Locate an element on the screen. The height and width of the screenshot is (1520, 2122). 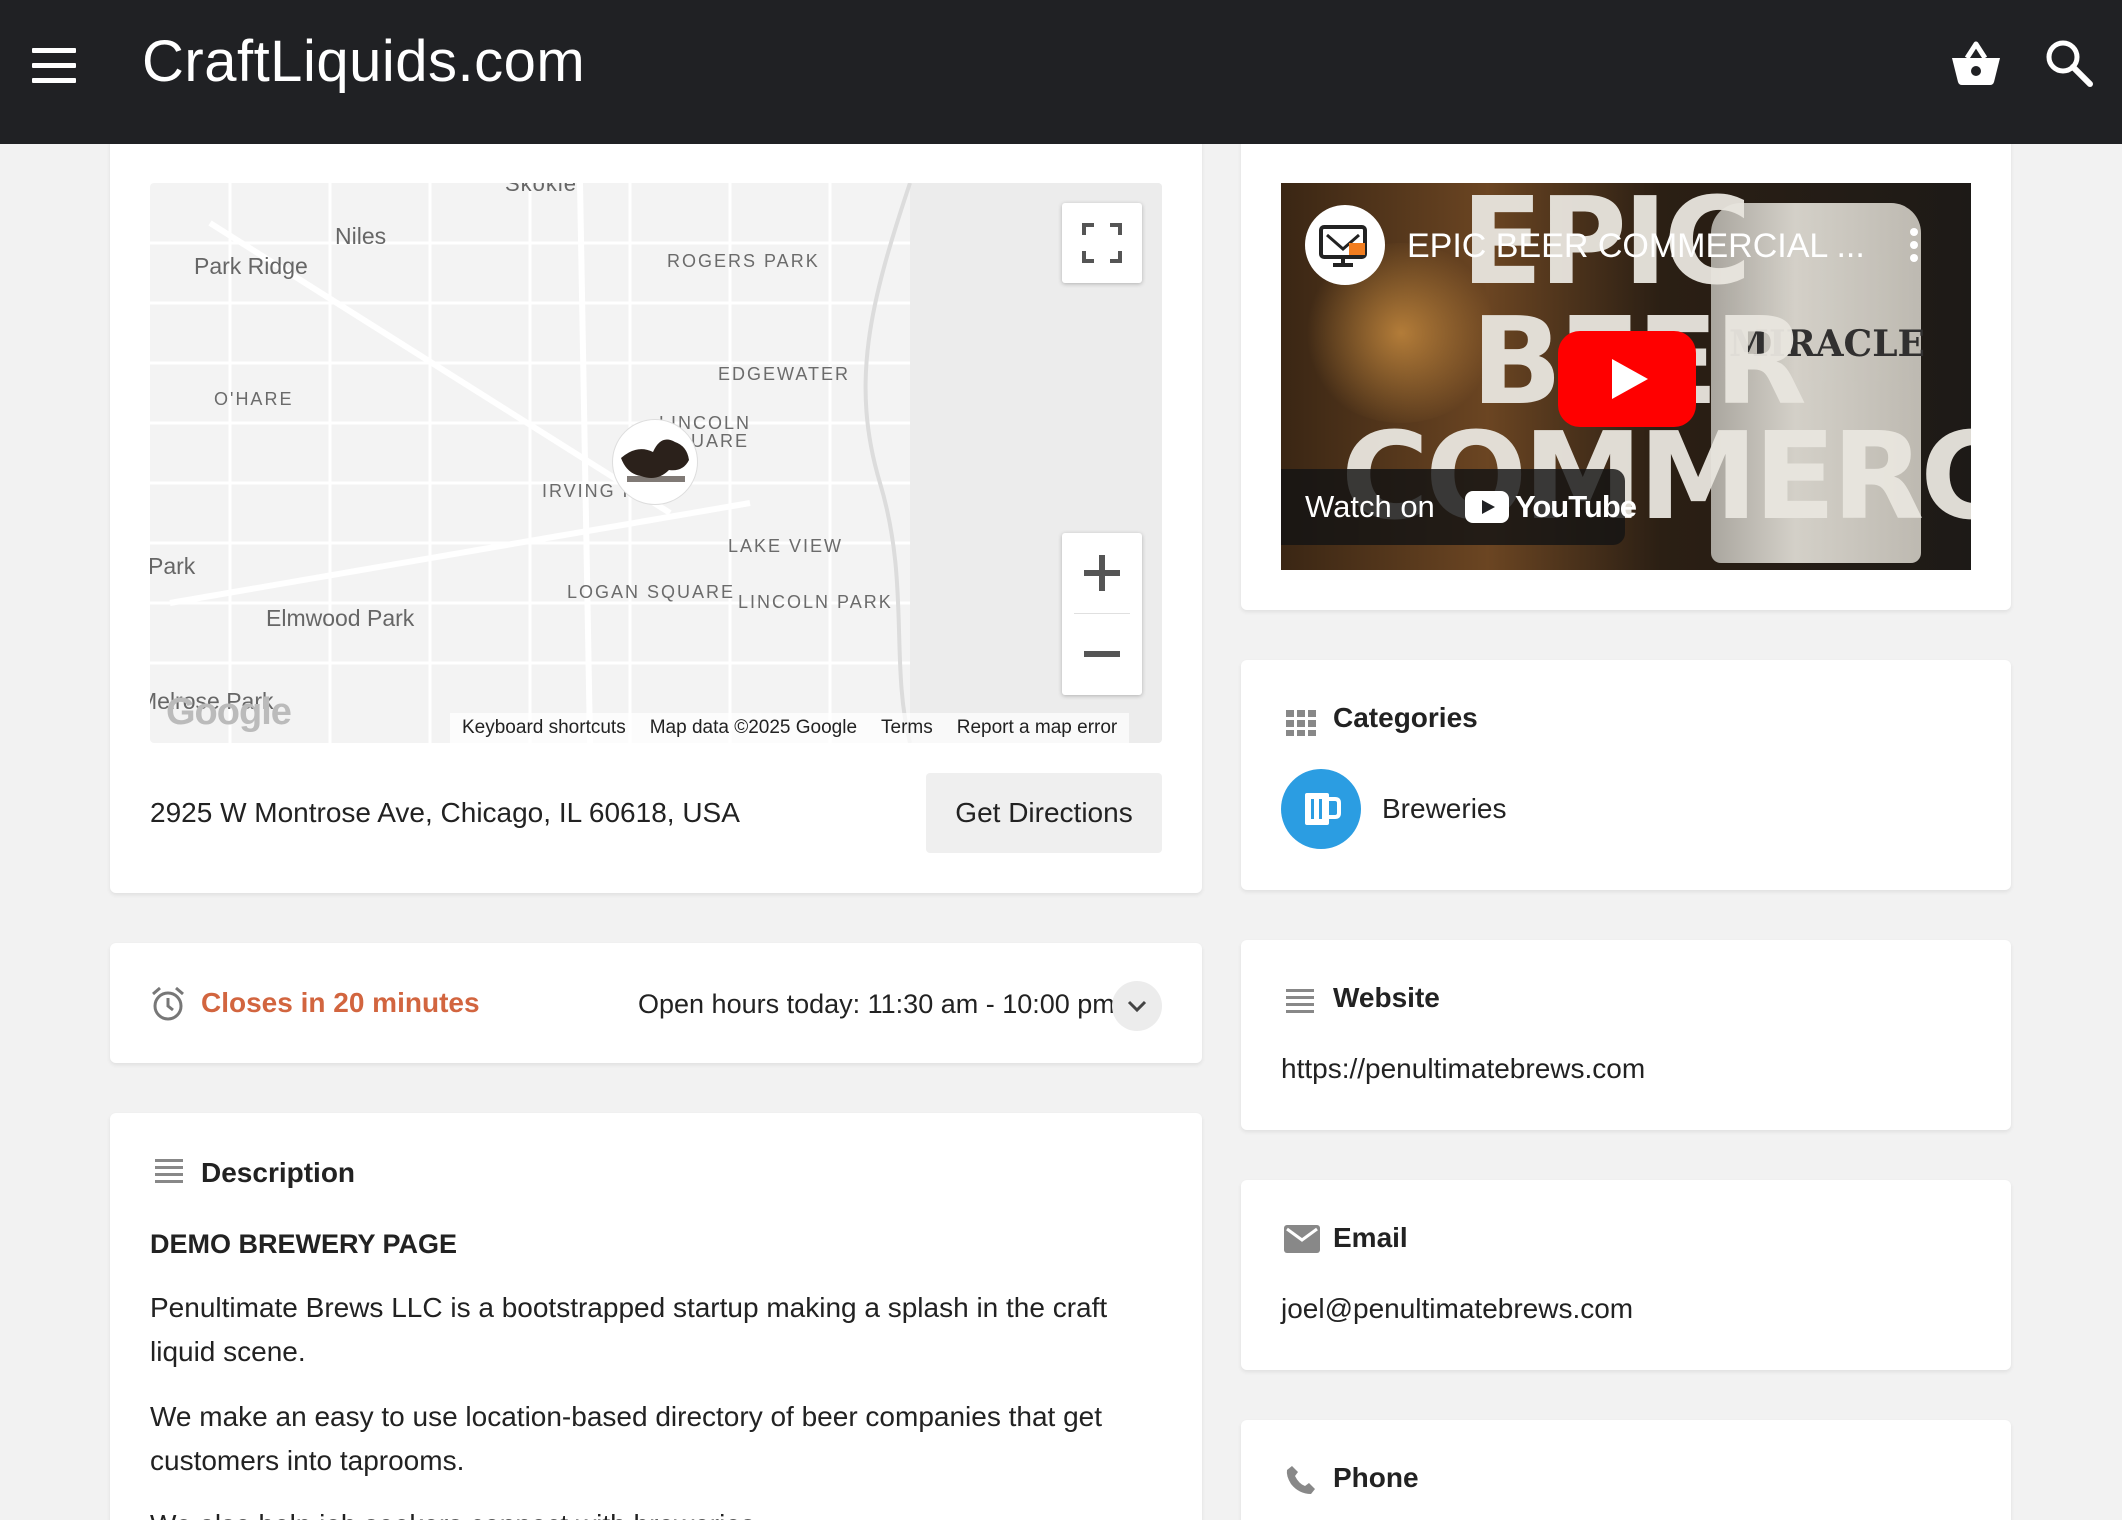
closing-status: Closes in 20 minutes is located at coordinates (340, 1002).